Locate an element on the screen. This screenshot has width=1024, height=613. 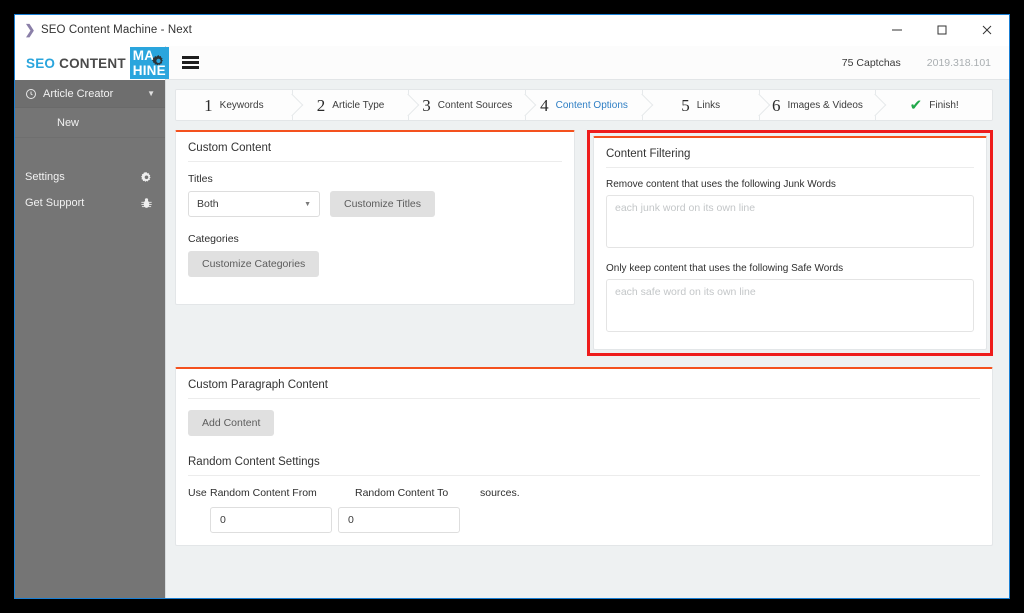
sources-label: sources. is located at coordinates (500, 493).